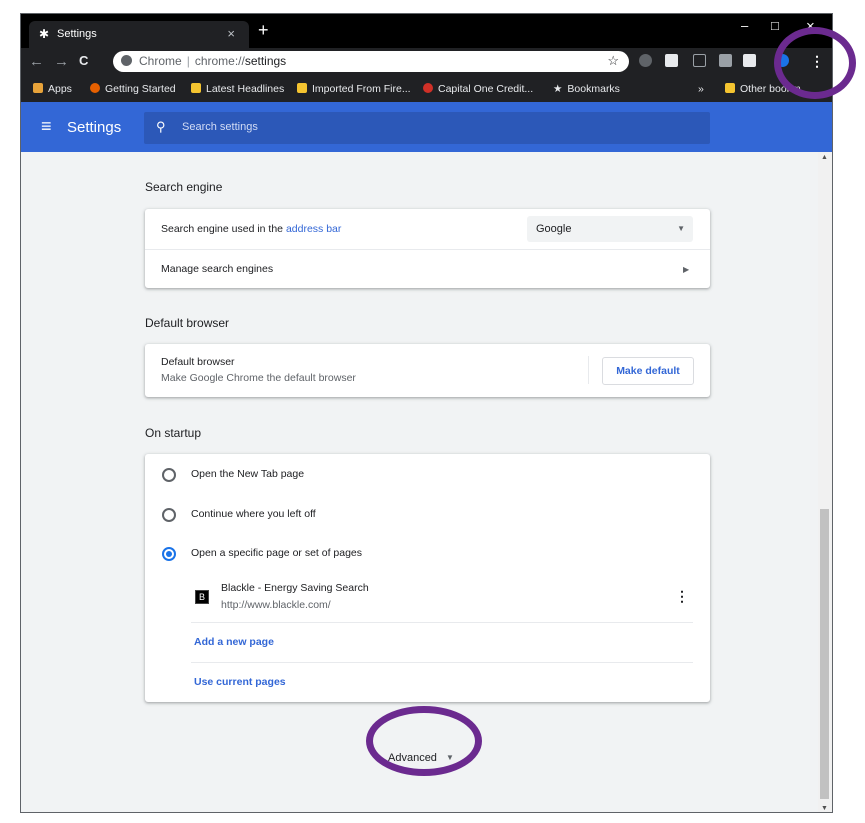  What do you see at coordinates (558, 89) in the screenshot?
I see `star-icon: ★` at bounding box center [558, 89].